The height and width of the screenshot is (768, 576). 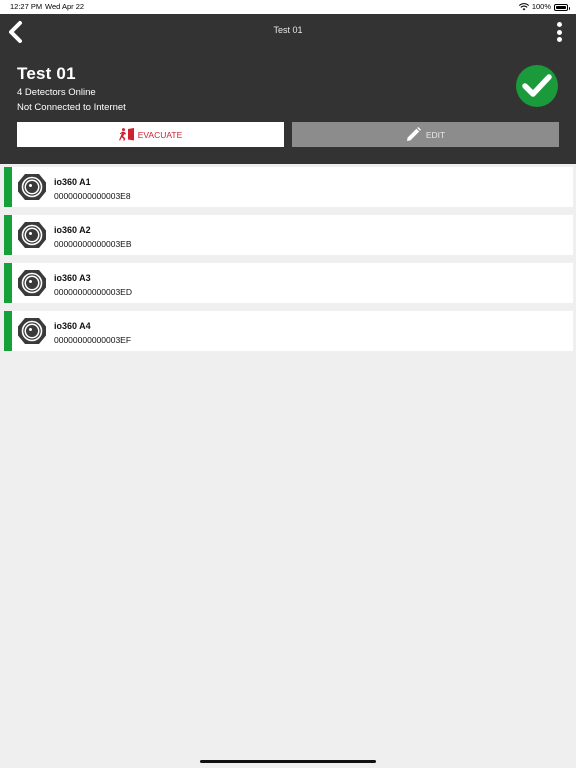 I want to click on battery-percent: 100%, so click(x=541, y=6).